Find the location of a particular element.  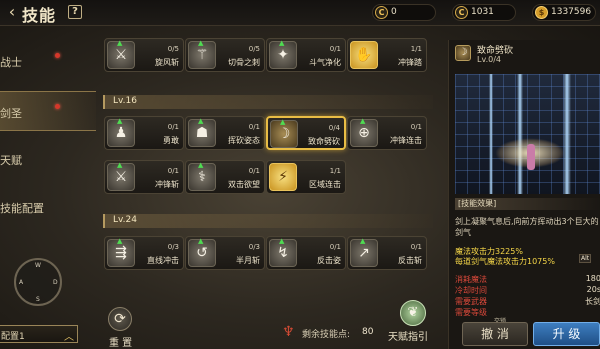

guide-emblem-icon: ❦ is located at coordinates (413, 313).